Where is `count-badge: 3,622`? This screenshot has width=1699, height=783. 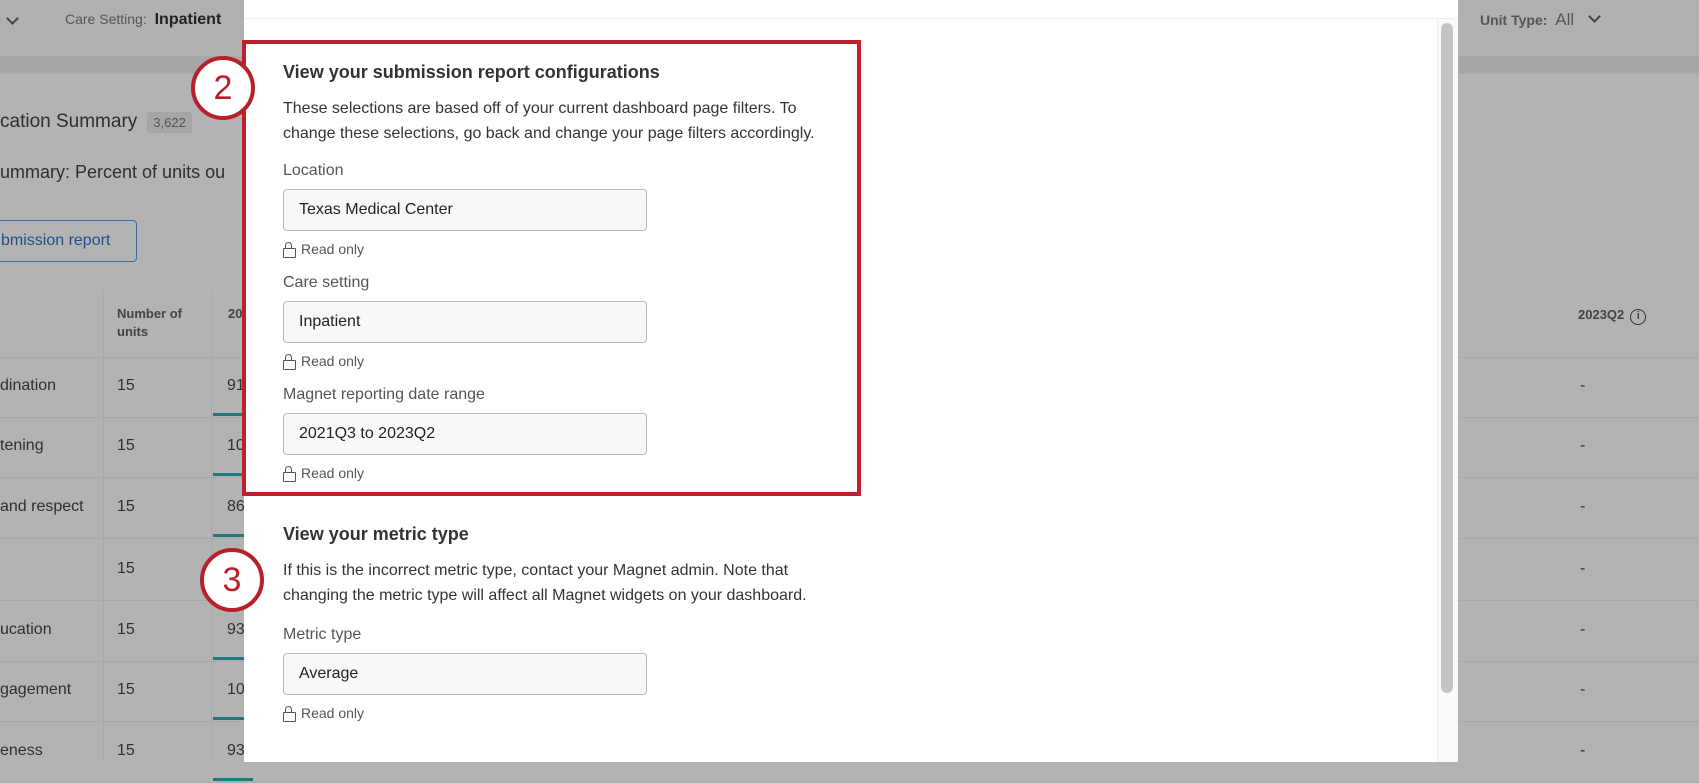 count-badge: 3,622 is located at coordinates (169, 122).